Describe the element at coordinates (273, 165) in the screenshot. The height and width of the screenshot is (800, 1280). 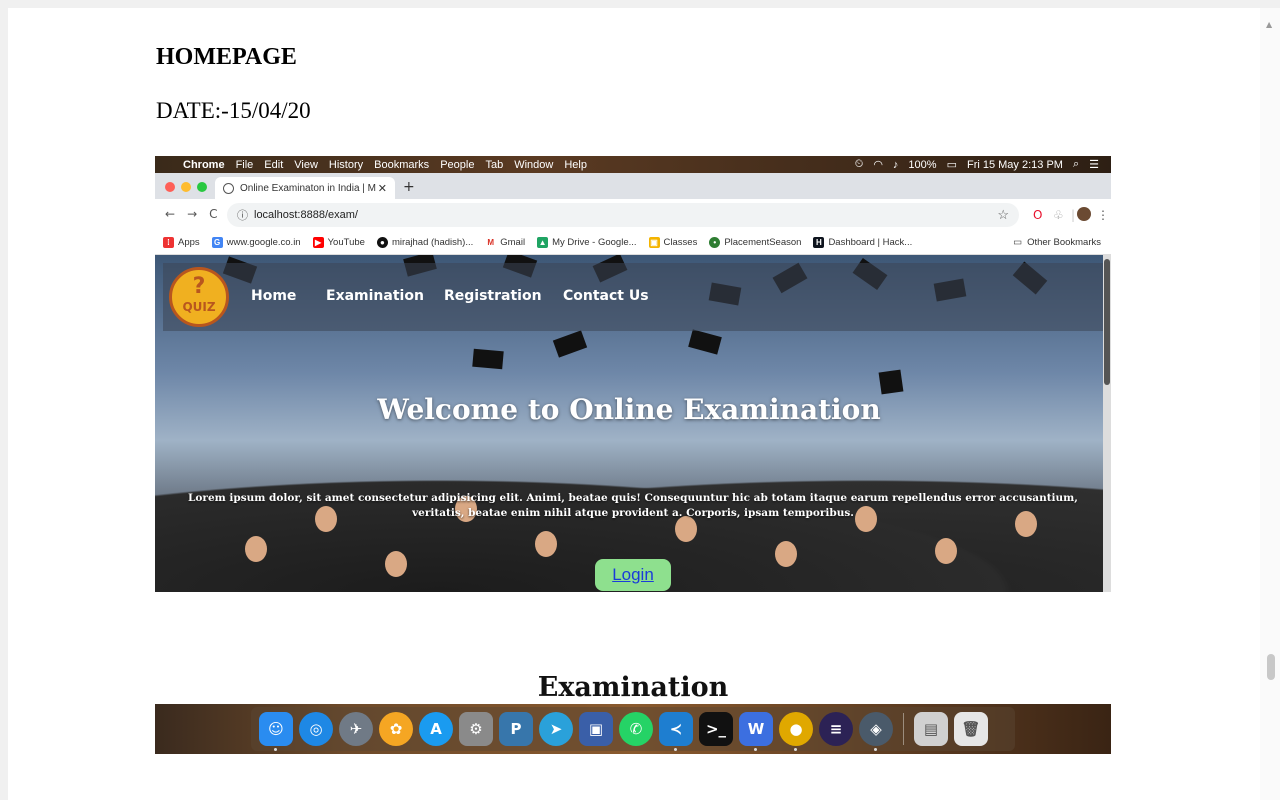
I see `menu-item-edit: Edit` at that location.